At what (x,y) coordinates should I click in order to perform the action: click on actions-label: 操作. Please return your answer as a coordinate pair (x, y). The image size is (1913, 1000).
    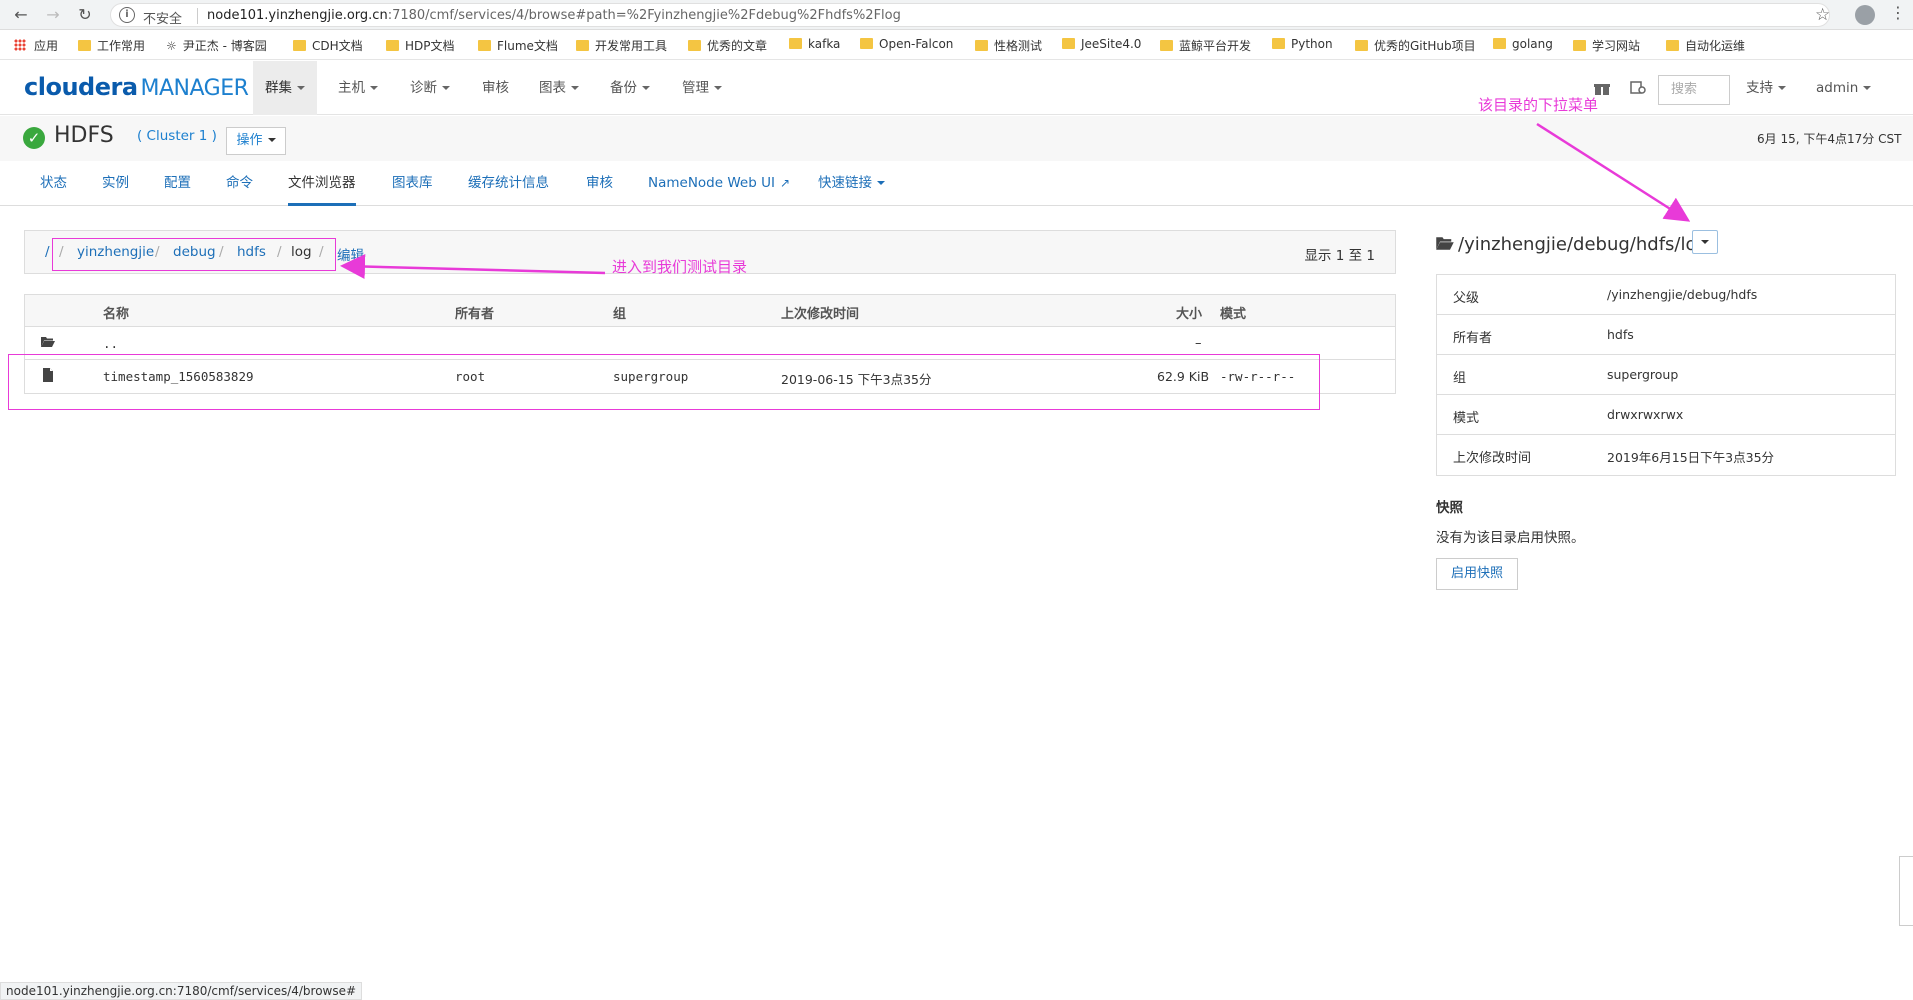
    Looking at the image, I should click on (249, 140).